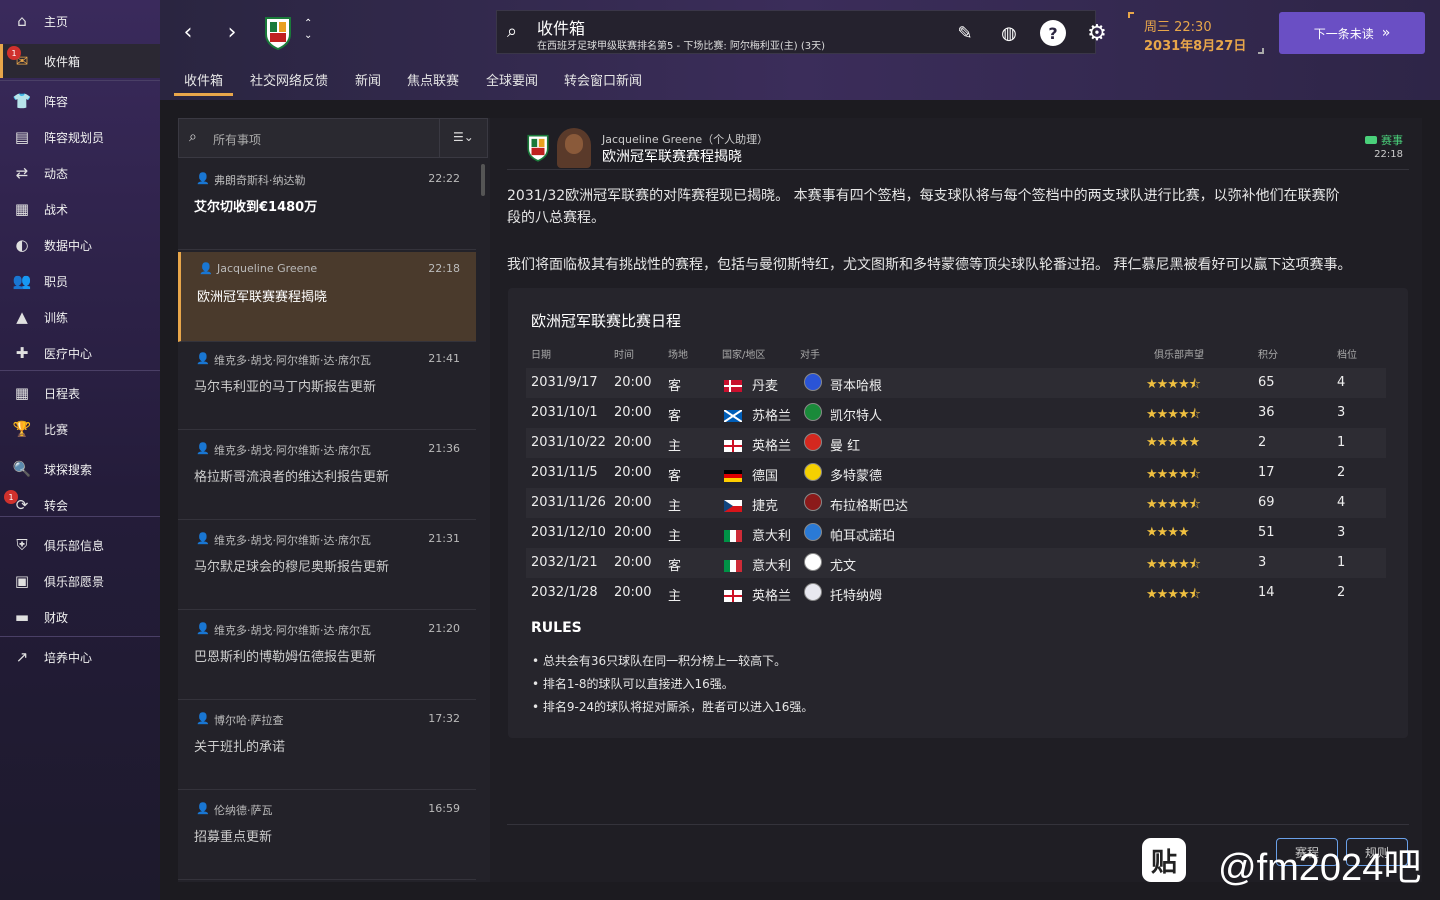 The height and width of the screenshot is (900, 1440). What do you see at coordinates (444, 358) in the screenshot?
I see `message-time: 21:41` at bounding box center [444, 358].